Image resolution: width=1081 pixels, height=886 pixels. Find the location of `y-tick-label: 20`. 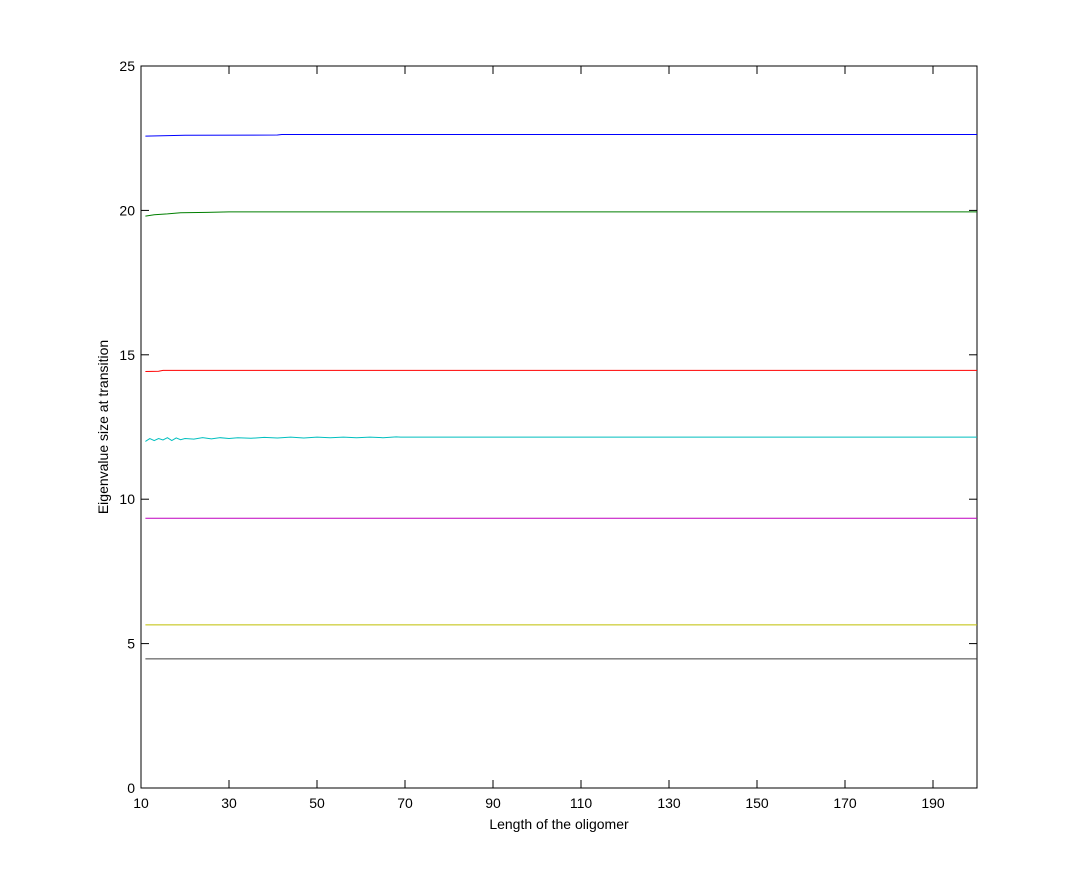

y-tick-label: 20 is located at coordinates (127, 210).